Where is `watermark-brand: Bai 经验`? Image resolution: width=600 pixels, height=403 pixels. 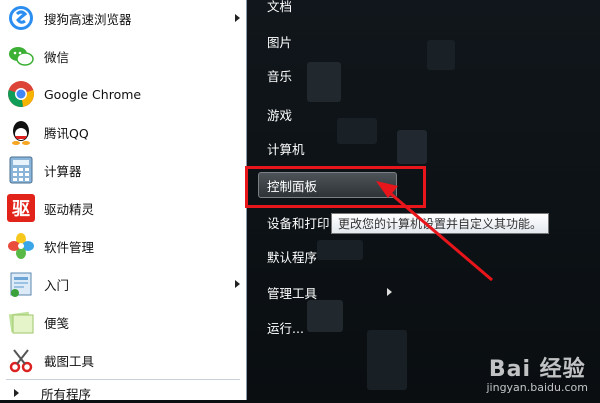 watermark-brand: Bai 经验 is located at coordinates (537, 369).